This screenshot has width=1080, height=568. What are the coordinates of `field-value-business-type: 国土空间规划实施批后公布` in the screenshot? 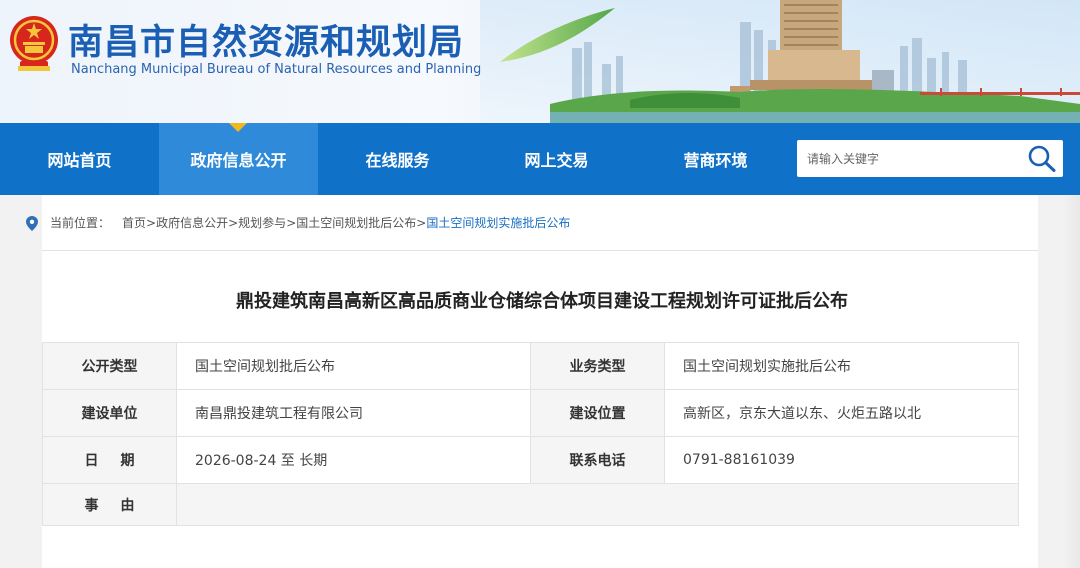 It's located at (841, 366).